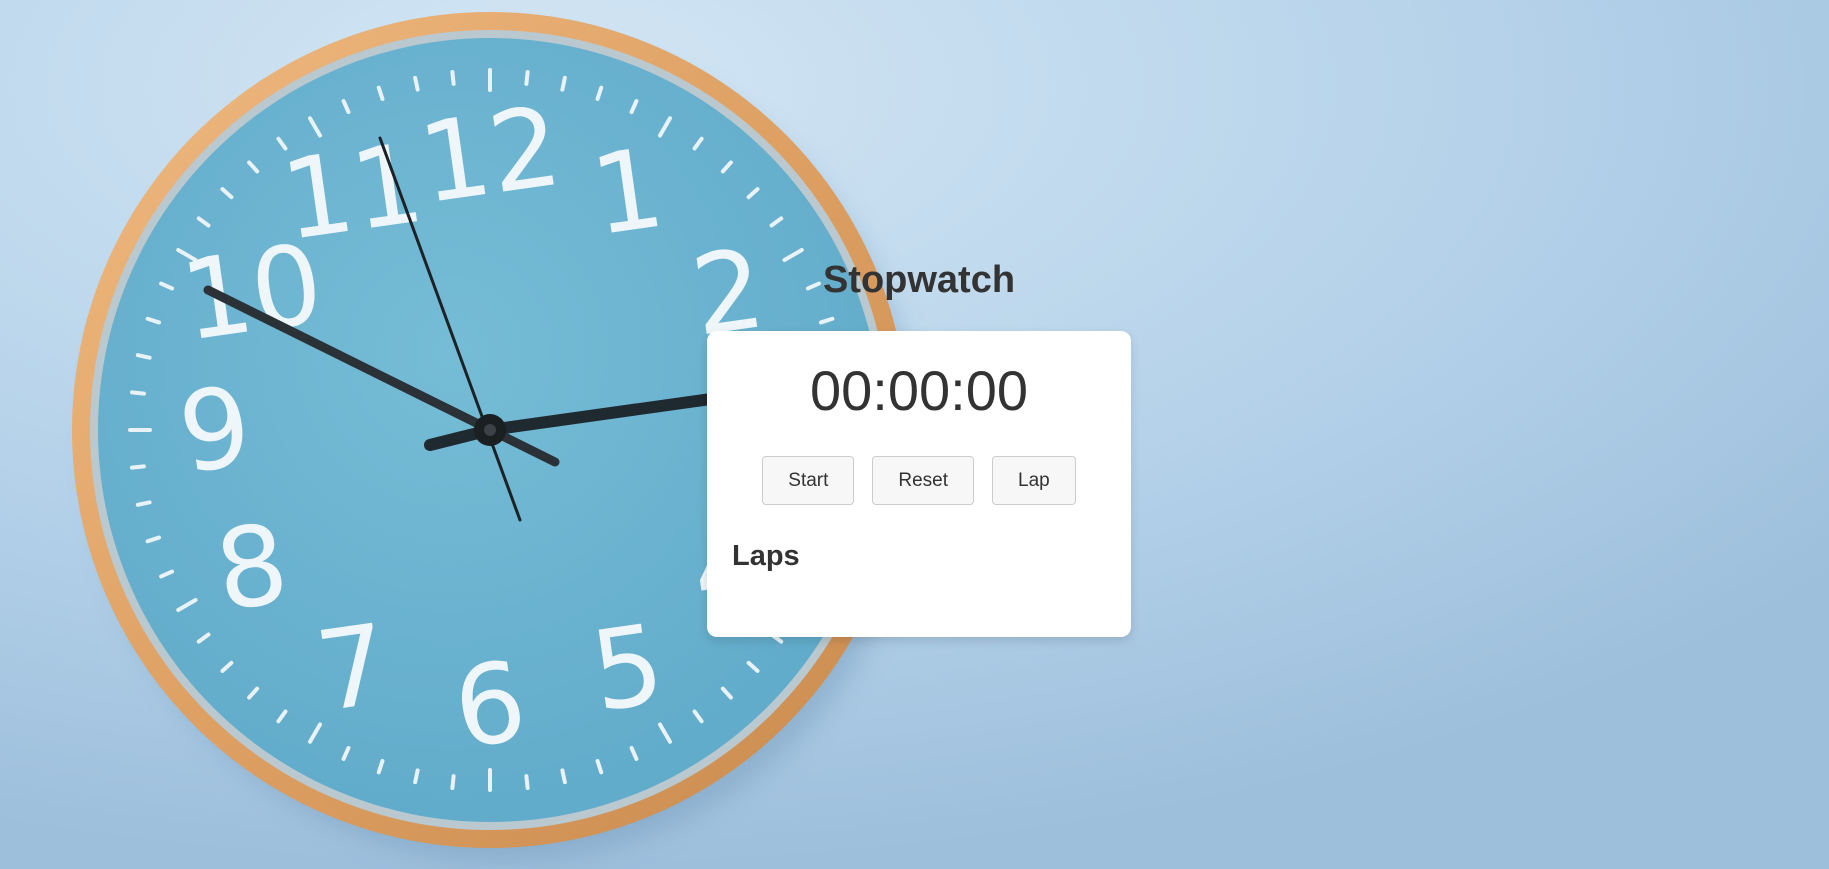 This screenshot has height=869, width=1829. I want to click on laps-heading: Laps, so click(766, 556).